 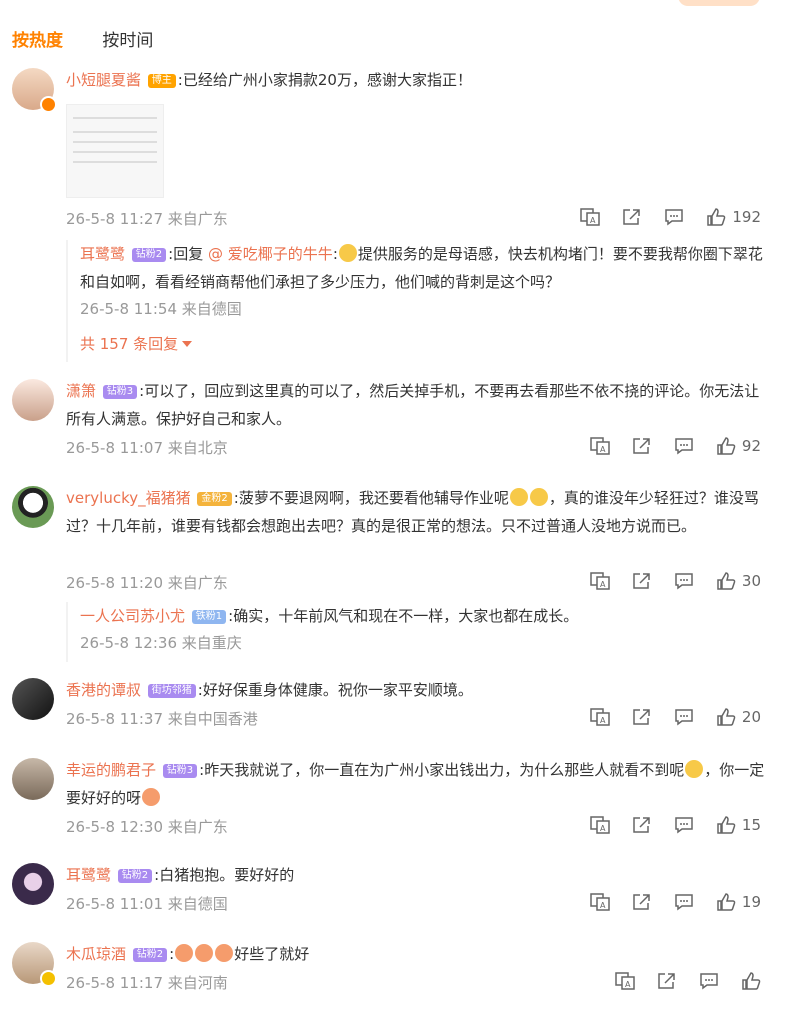 What do you see at coordinates (136, 344) in the screenshot?
I see `more-replies-link: 共 157 条回复` at bounding box center [136, 344].